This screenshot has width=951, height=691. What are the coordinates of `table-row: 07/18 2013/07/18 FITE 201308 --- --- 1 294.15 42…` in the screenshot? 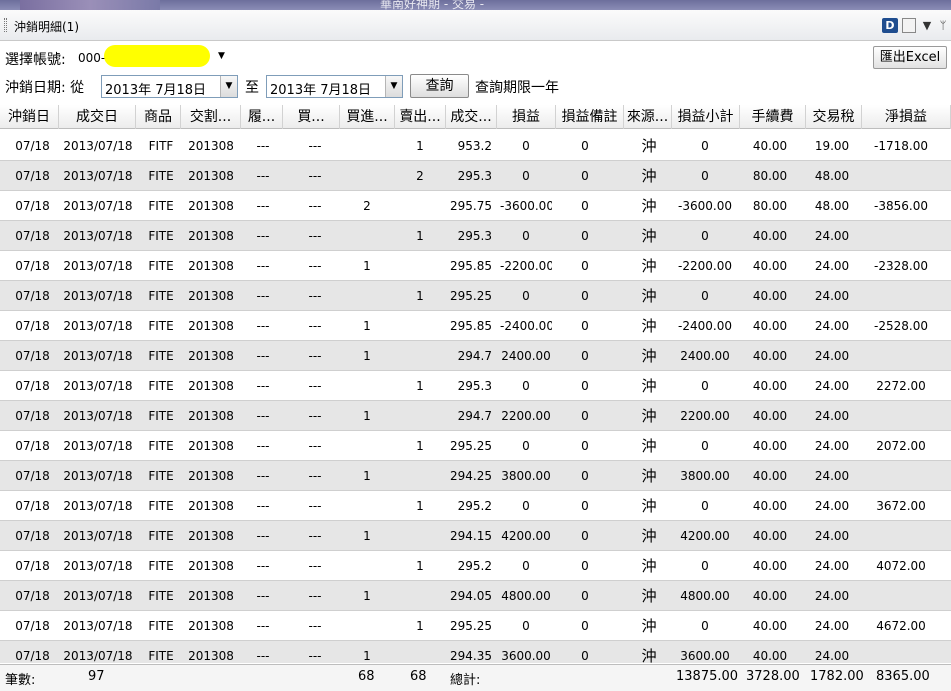 It's located at (475, 536).